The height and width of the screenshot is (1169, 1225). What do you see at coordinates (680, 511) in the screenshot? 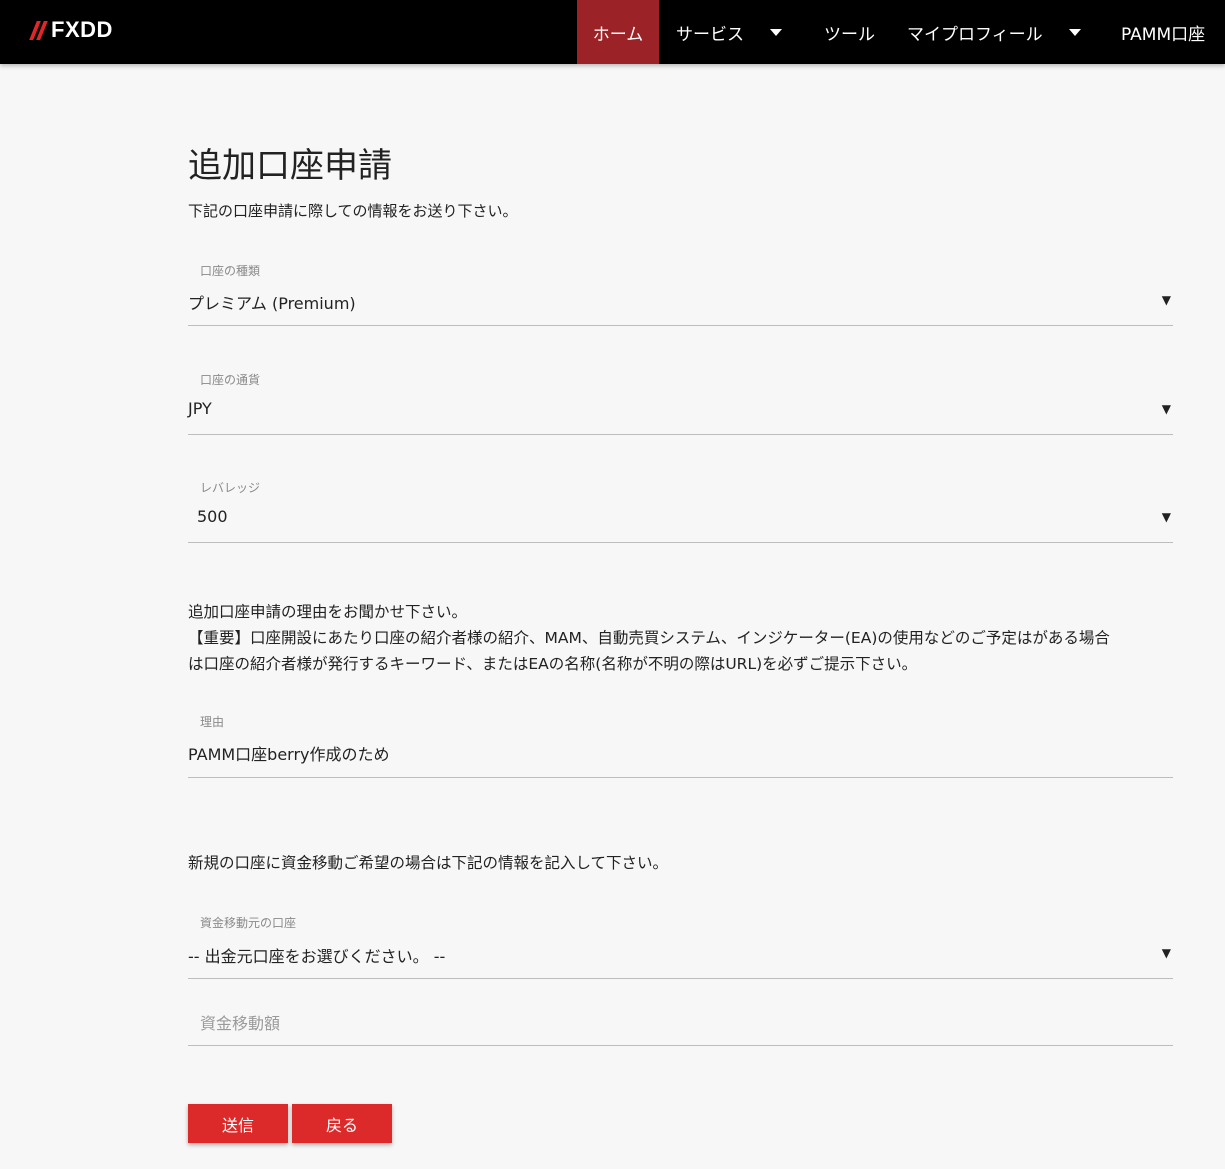
I see `leverage-select: レバレッジ 500 ▼` at bounding box center [680, 511].